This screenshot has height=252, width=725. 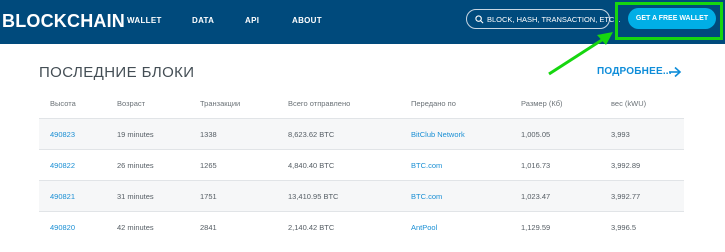 I want to click on column-header: Размер (Кб), so click(x=542, y=103).